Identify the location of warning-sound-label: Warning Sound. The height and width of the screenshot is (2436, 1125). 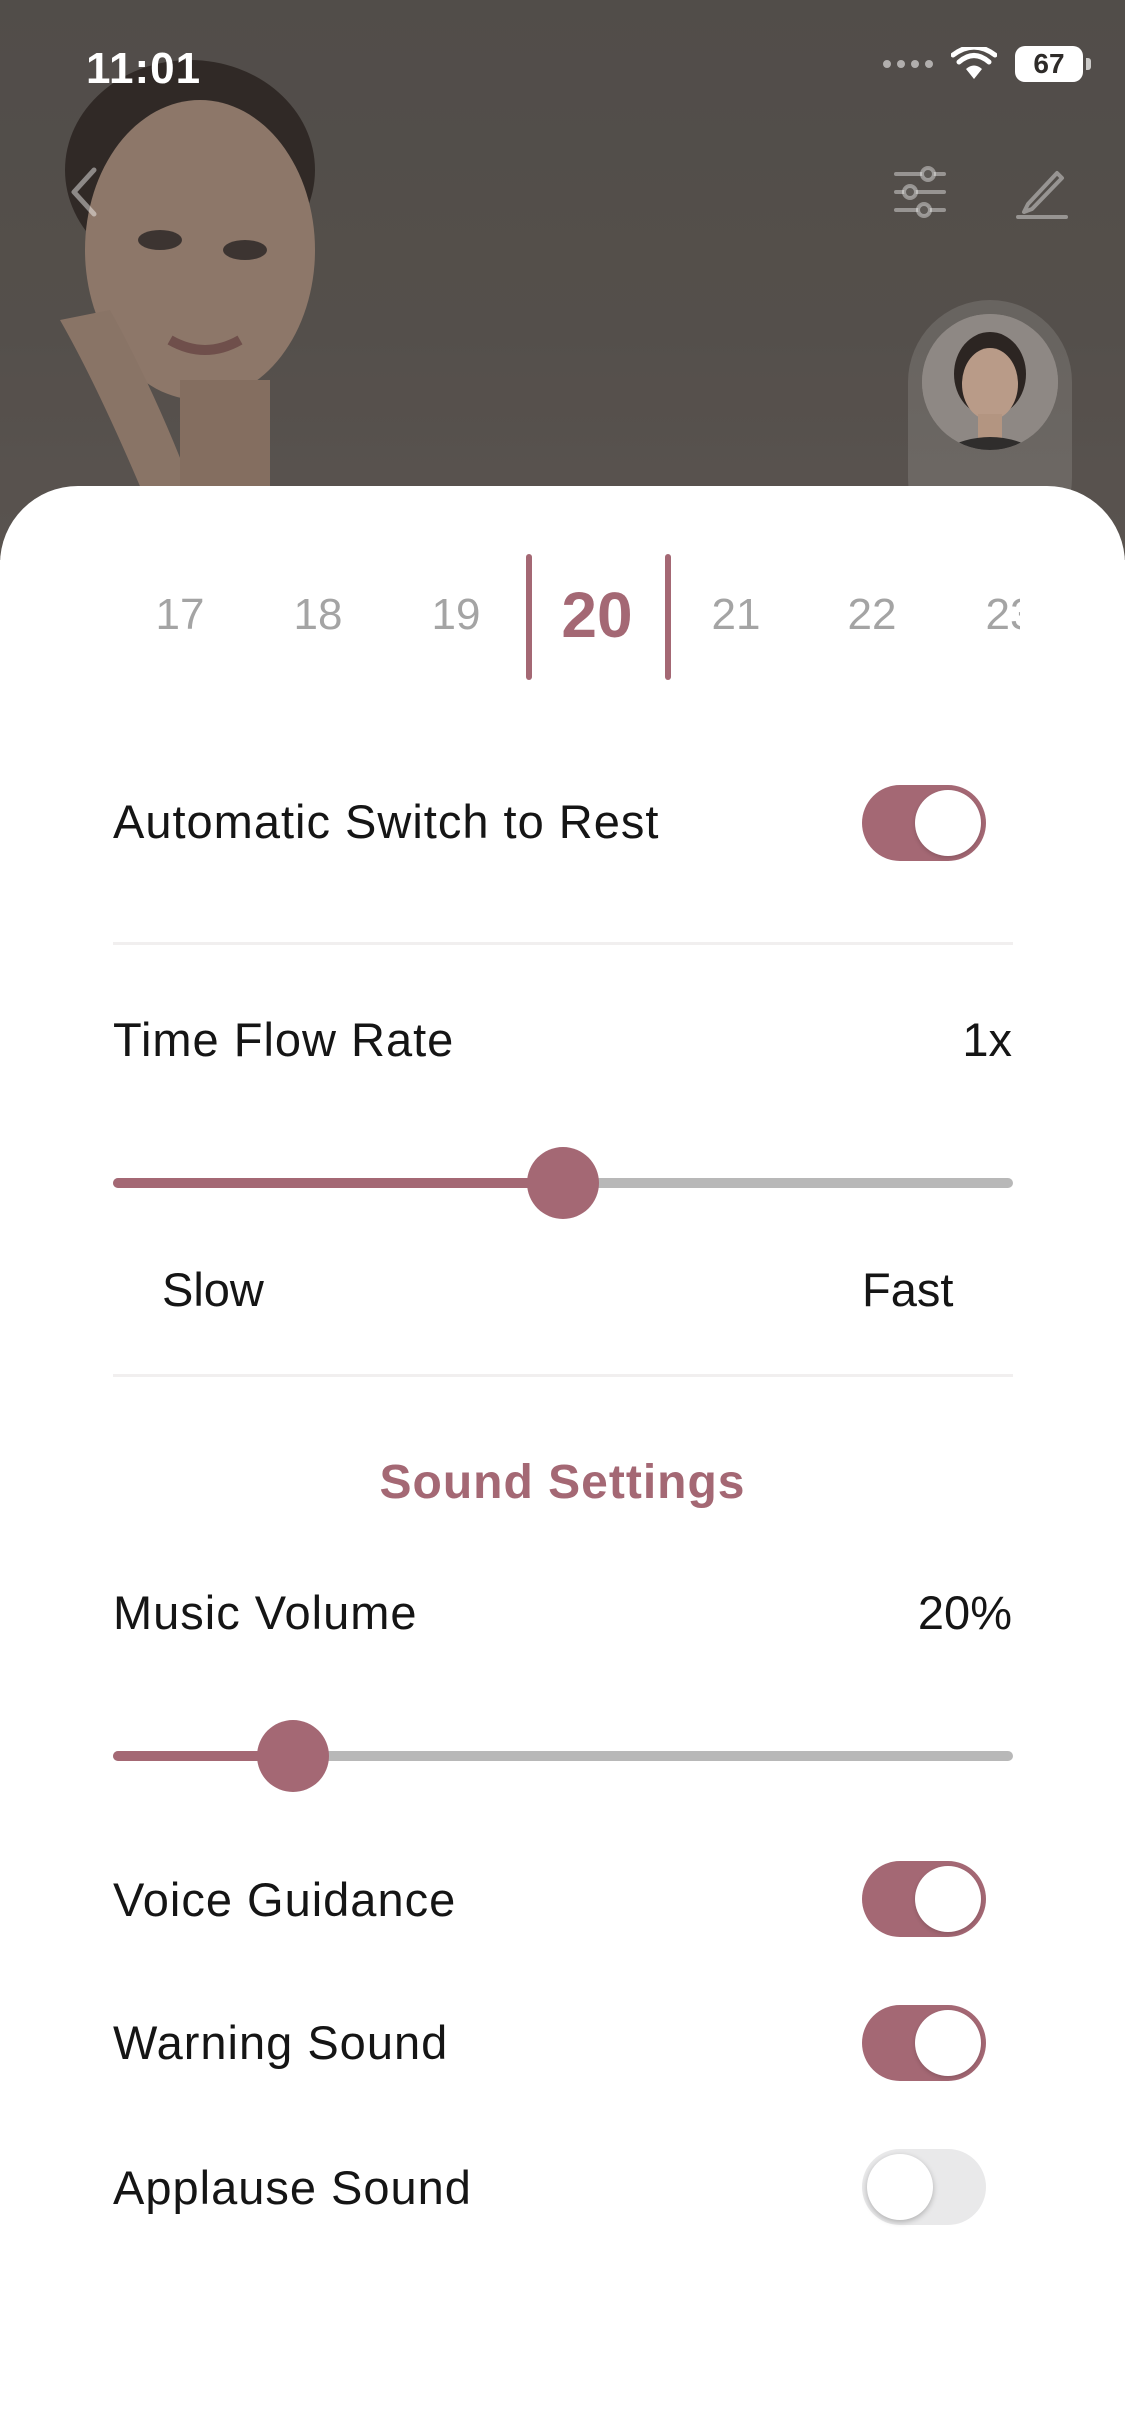
(281, 2042).